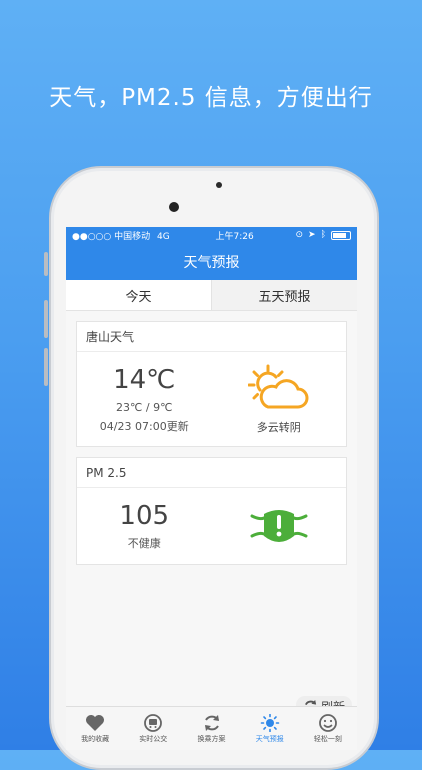 The image size is (422, 770). I want to click on heart-icon, so click(95, 722).